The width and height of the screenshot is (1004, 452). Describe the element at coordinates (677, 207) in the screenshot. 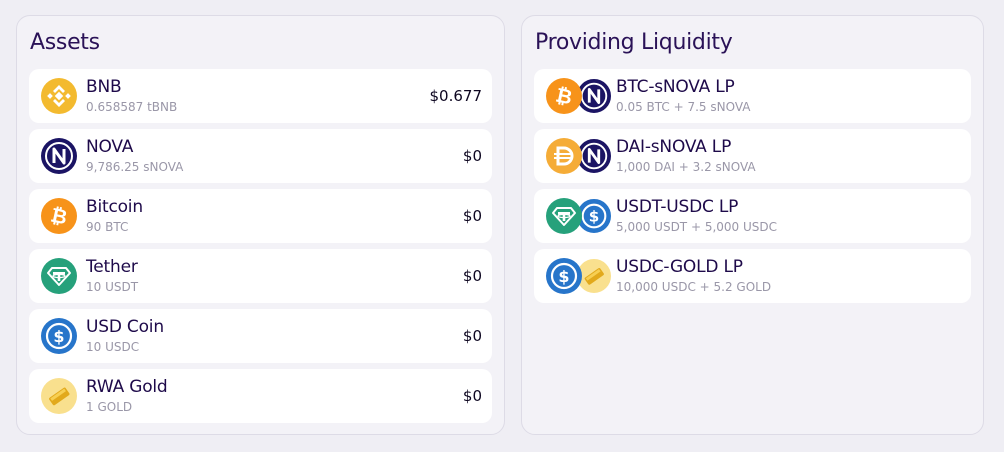

I see `lp-name: USDT-USDC LP` at that location.